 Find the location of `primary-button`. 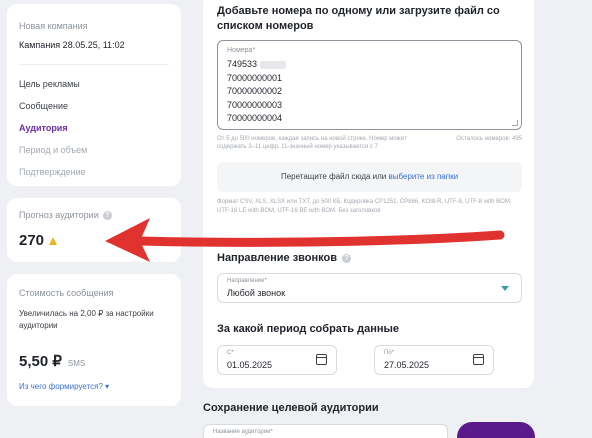

primary-button is located at coordinates (496, 430).